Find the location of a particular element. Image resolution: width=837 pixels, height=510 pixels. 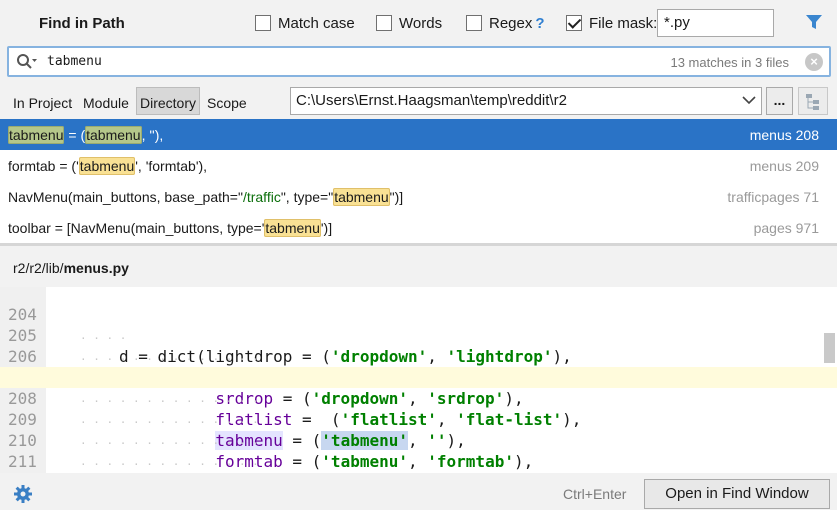

chevron-down-icon is located at coordinates (749, 100).